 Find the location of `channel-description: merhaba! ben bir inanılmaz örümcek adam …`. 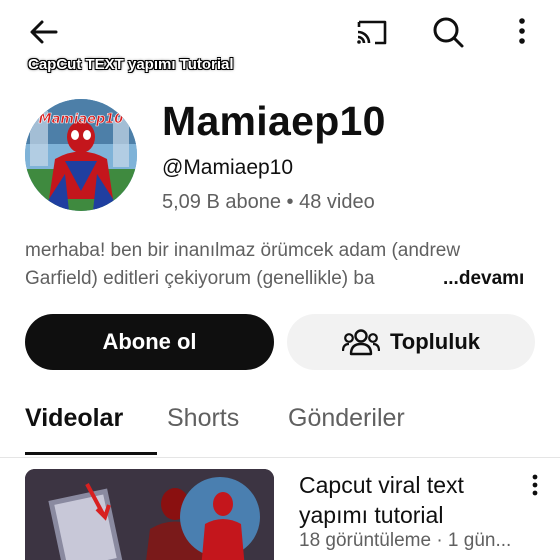

channel-description: merhaba! ben bir inanılmaz örümcek adam … is located at coordinates (280, 265).